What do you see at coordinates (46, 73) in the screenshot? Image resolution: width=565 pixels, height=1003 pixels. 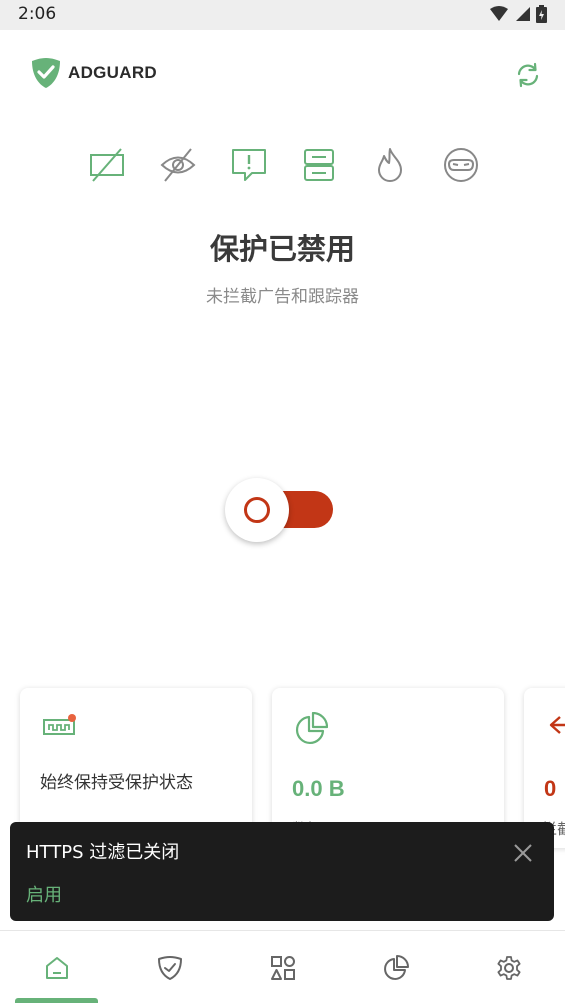 I see `shield-check-icon` at bounding box center [46, 73].